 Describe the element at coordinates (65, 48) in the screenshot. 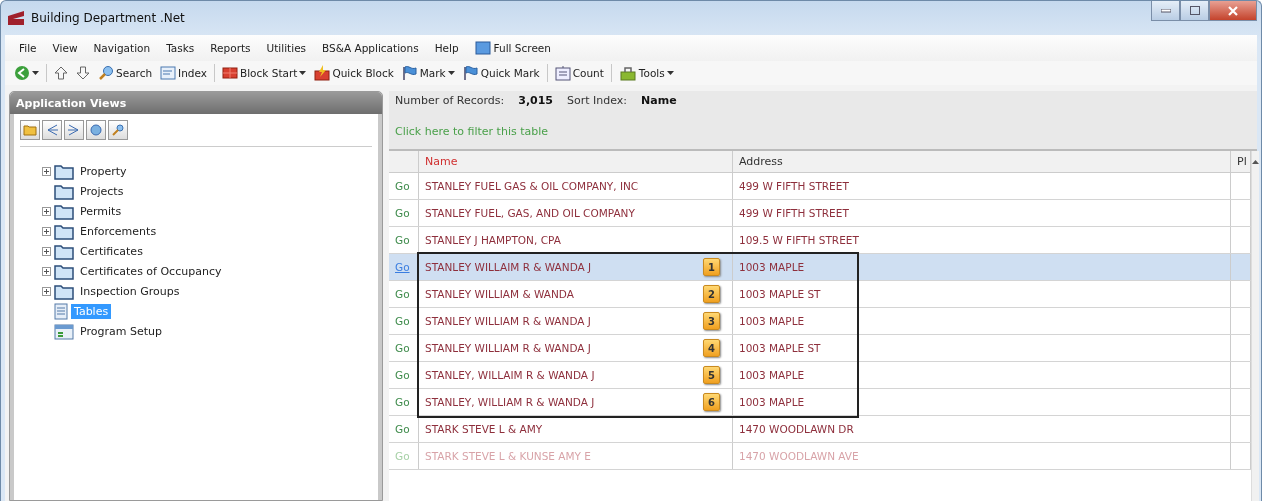

I see `menu-item: View` at that location.